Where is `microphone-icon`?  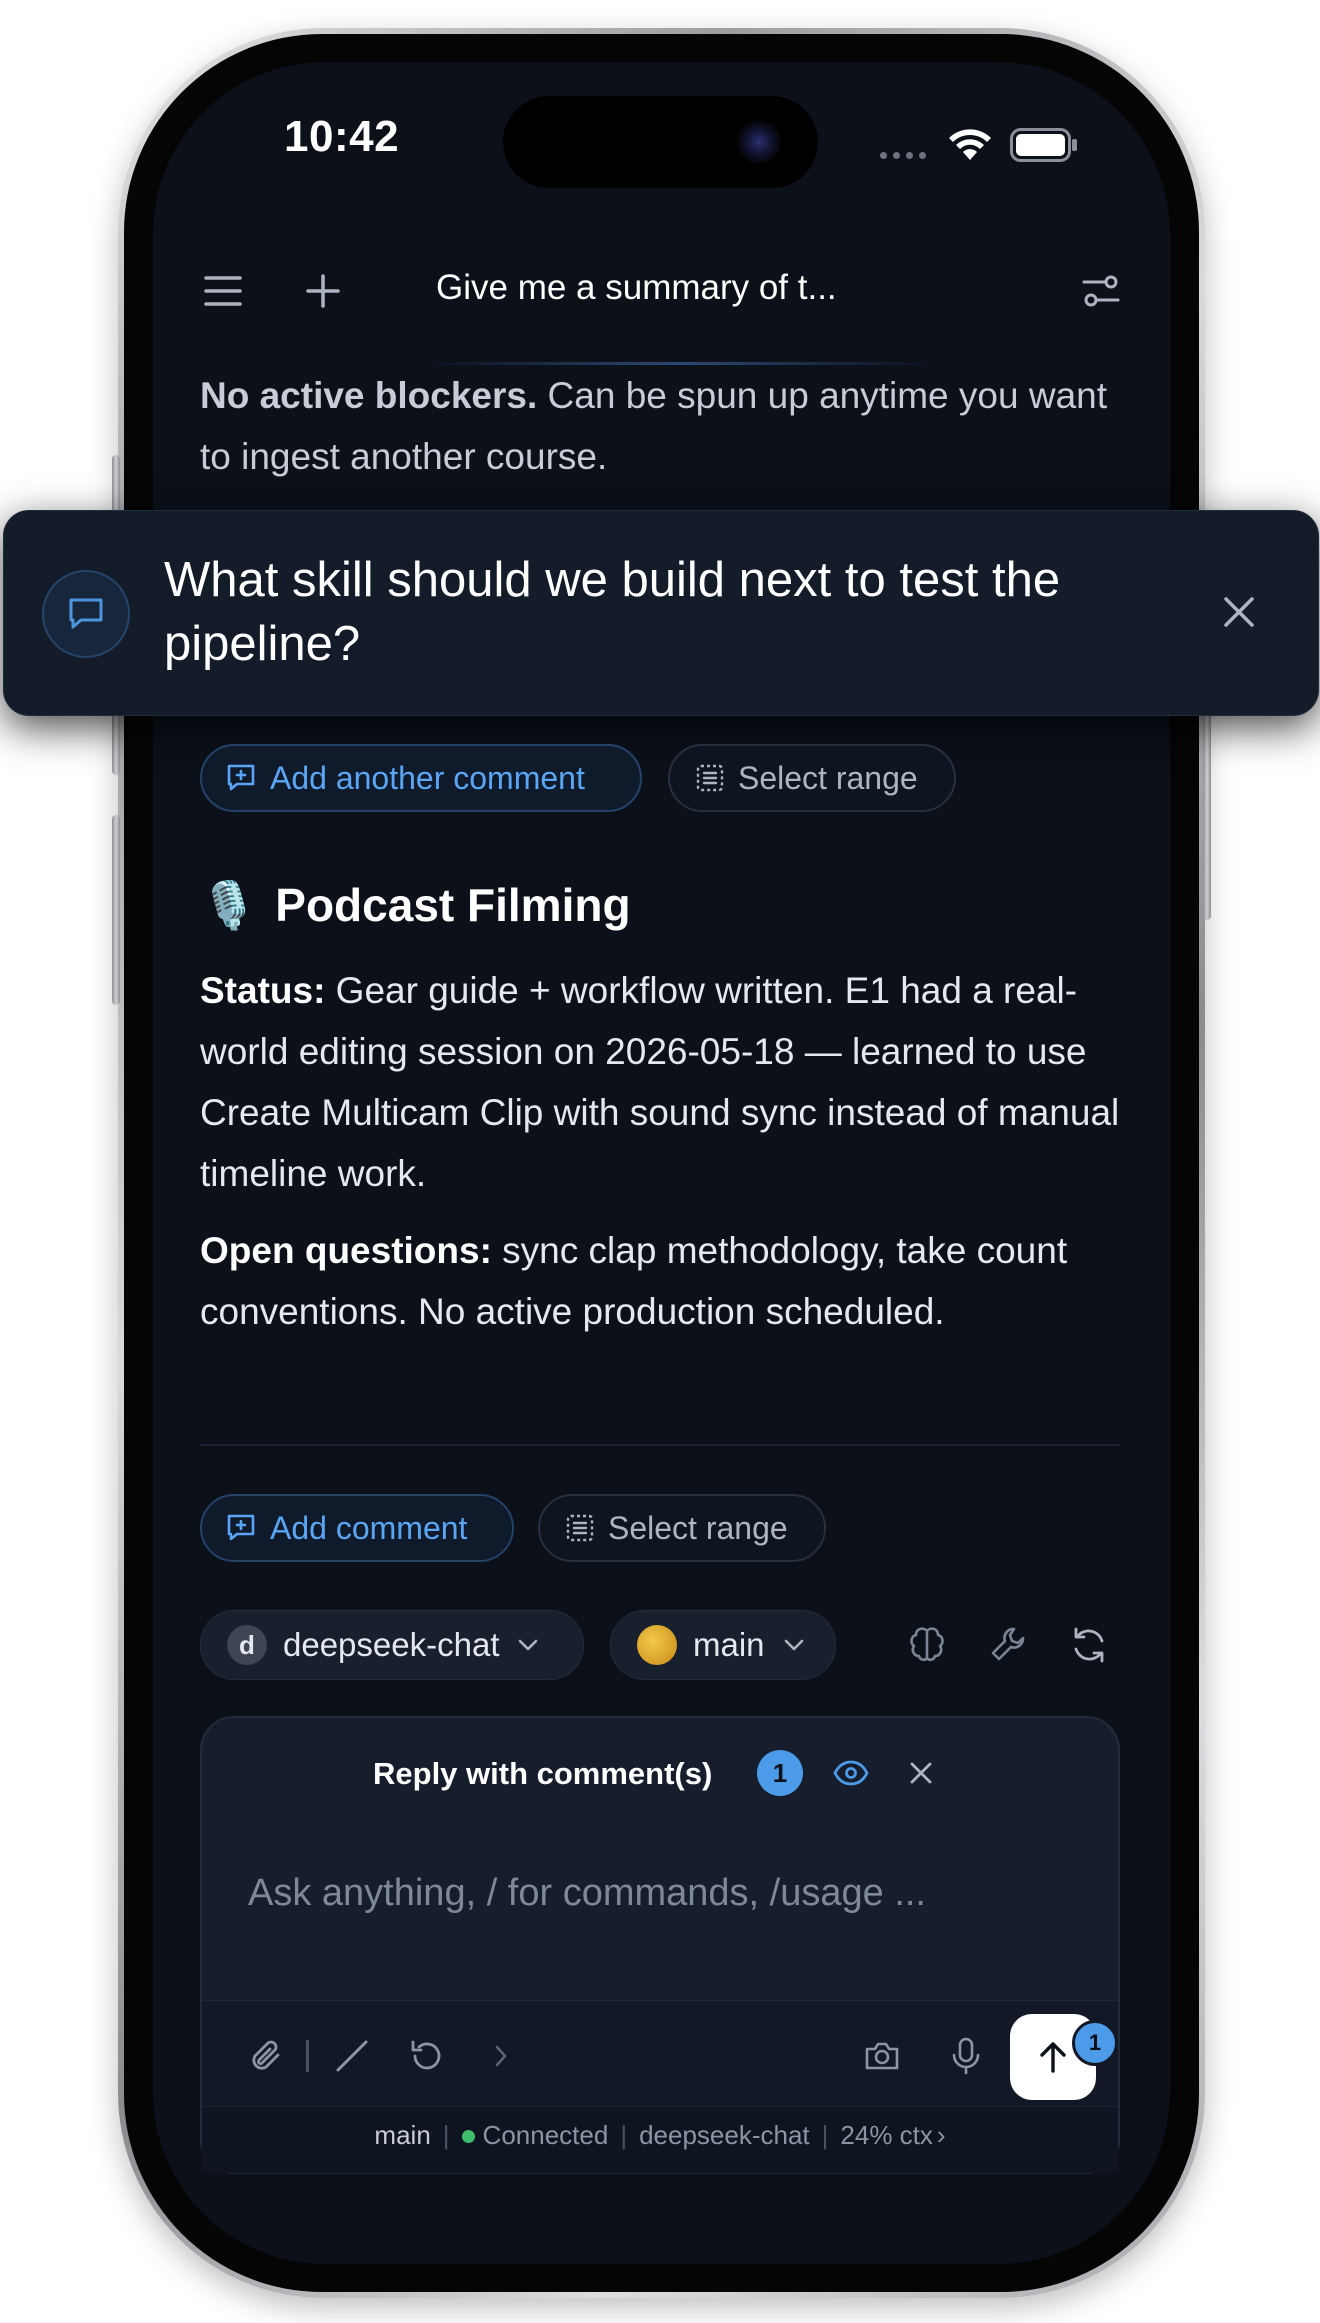 microphone-icon is located at coordinates (966, 2056).